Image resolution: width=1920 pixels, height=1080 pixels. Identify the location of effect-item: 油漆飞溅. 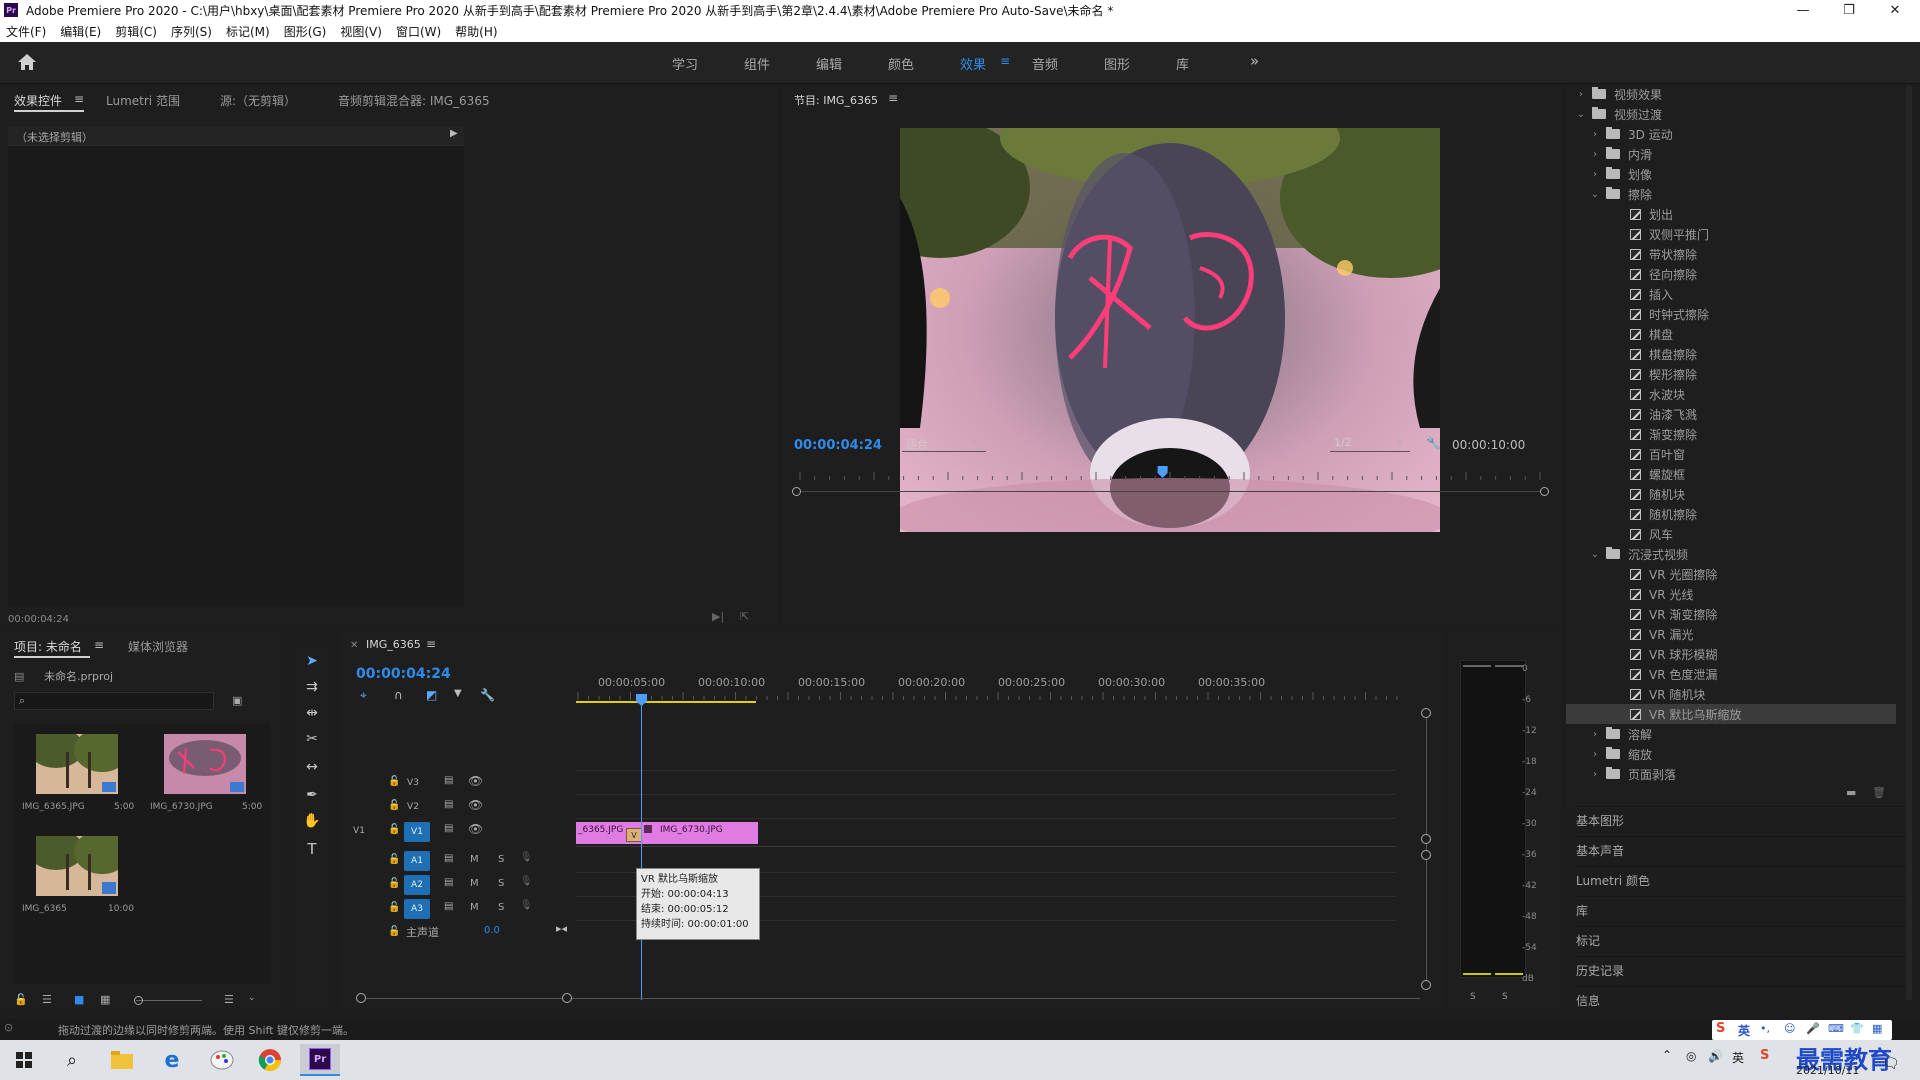
(1731, 414).